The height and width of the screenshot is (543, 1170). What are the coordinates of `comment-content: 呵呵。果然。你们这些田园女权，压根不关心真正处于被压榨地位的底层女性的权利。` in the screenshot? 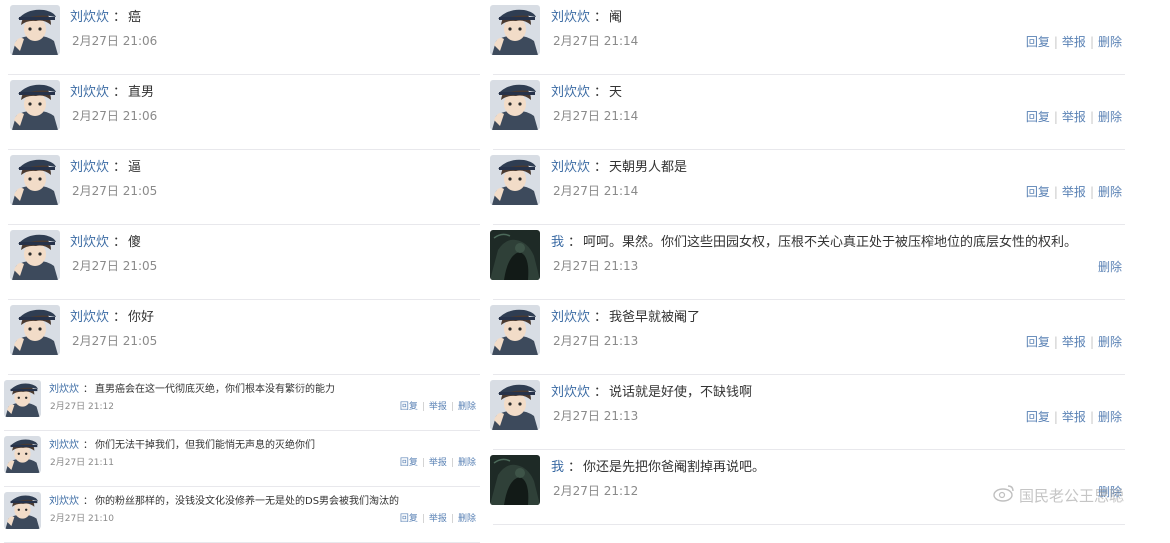 It's located at (830, 242).